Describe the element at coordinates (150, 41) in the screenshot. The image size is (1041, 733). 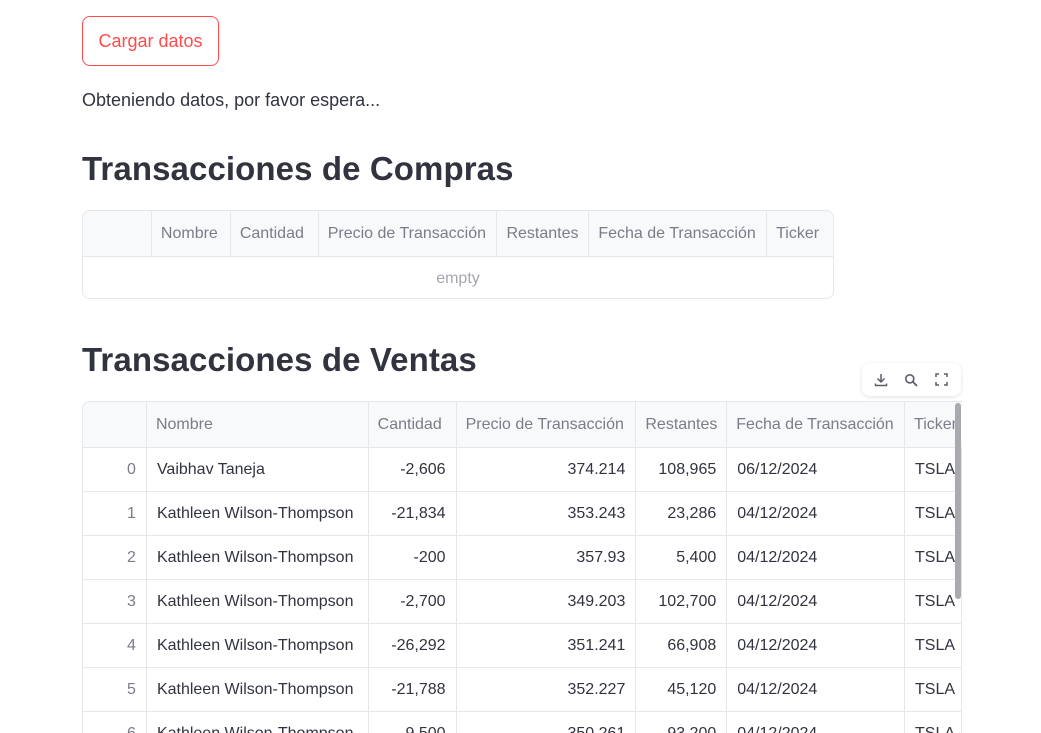
I see `load-data-button: Cargar datos` at that location.